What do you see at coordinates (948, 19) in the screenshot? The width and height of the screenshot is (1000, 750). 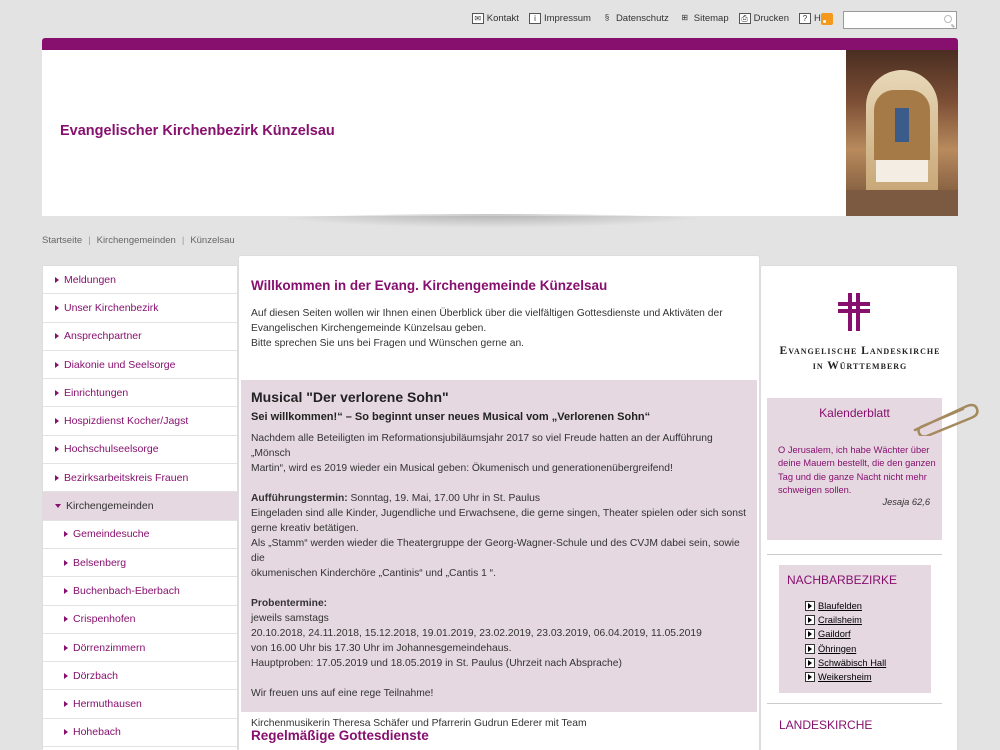 I see `search-icon` at bounding box center [948, 19].